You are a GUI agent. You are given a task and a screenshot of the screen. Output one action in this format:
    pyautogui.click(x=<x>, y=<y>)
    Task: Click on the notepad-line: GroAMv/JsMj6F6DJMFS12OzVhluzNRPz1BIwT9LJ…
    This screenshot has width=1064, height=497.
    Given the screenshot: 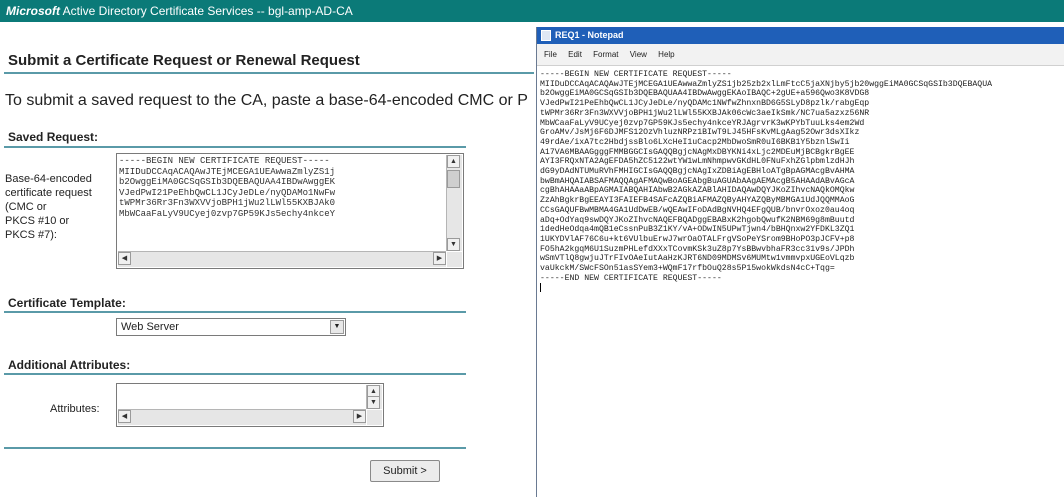 What is the action you would take?
    pyautogui.click(x=700, y=133)
    